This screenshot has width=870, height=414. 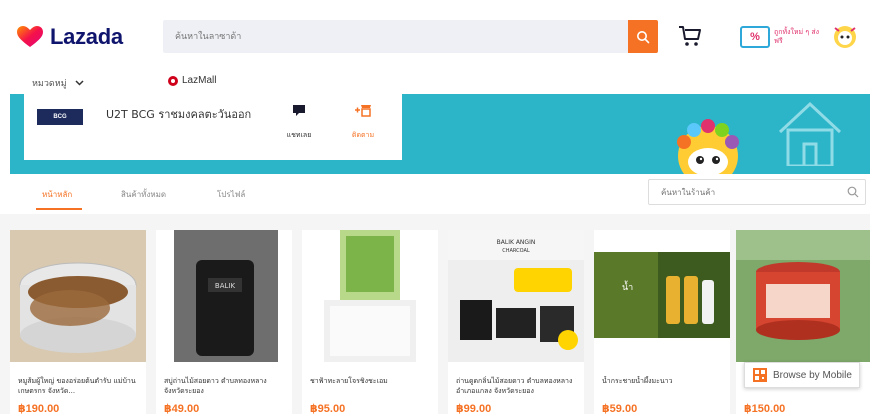 I want to click on chat-button: แชทเลย, so click(x=299, y=122).